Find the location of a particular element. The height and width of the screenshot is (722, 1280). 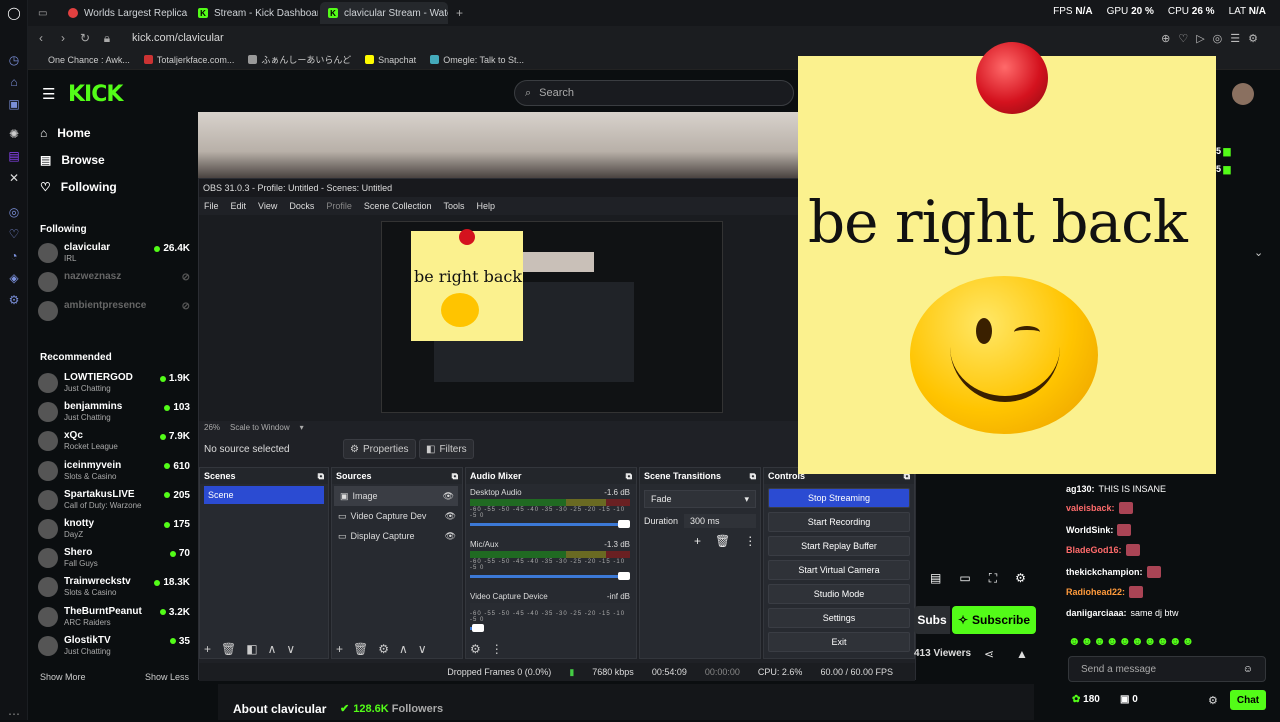

nav-browse: ▤ Browse is located at coordinates (72, 160).